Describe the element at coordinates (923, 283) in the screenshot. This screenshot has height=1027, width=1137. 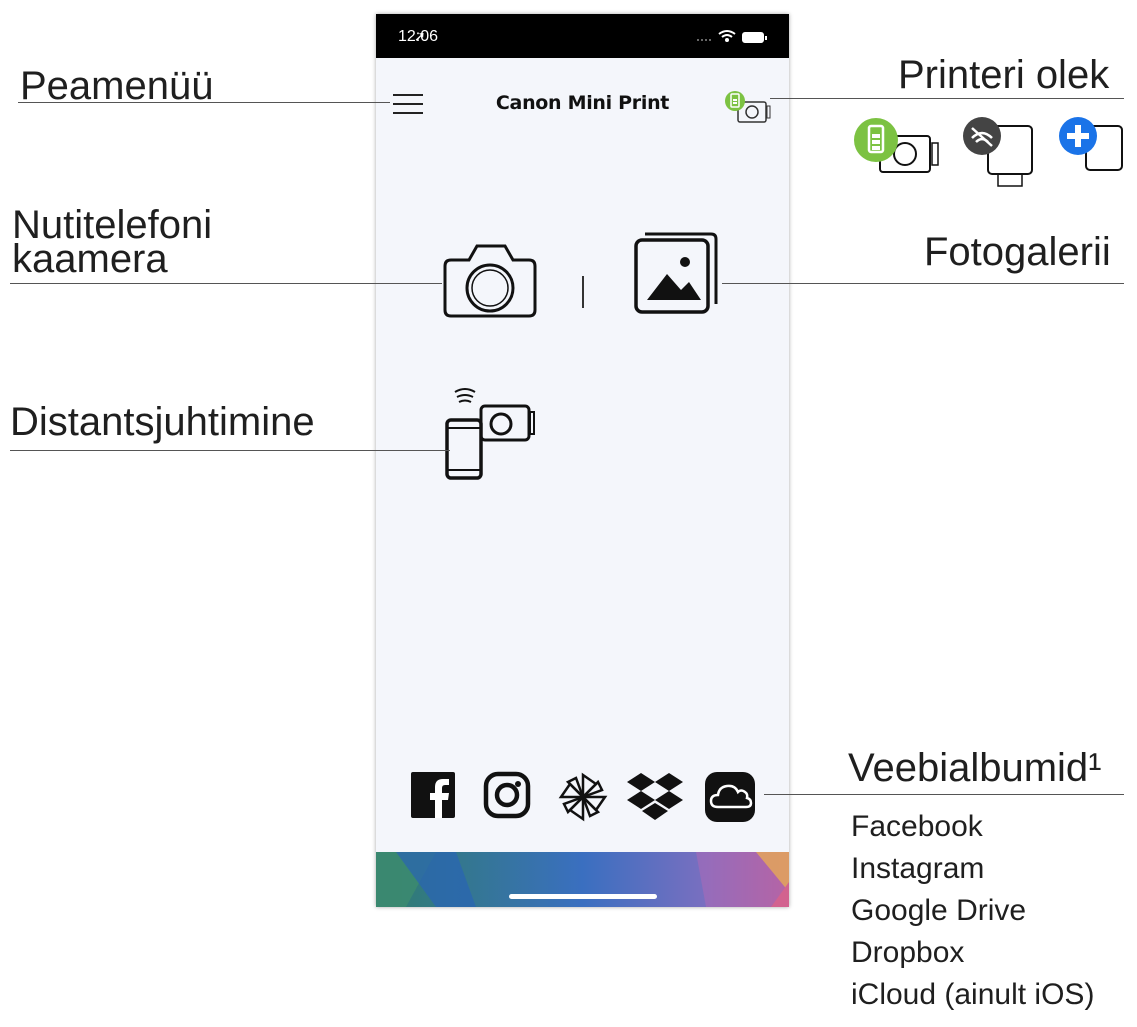
I see `gallery-leader-line` at that location.